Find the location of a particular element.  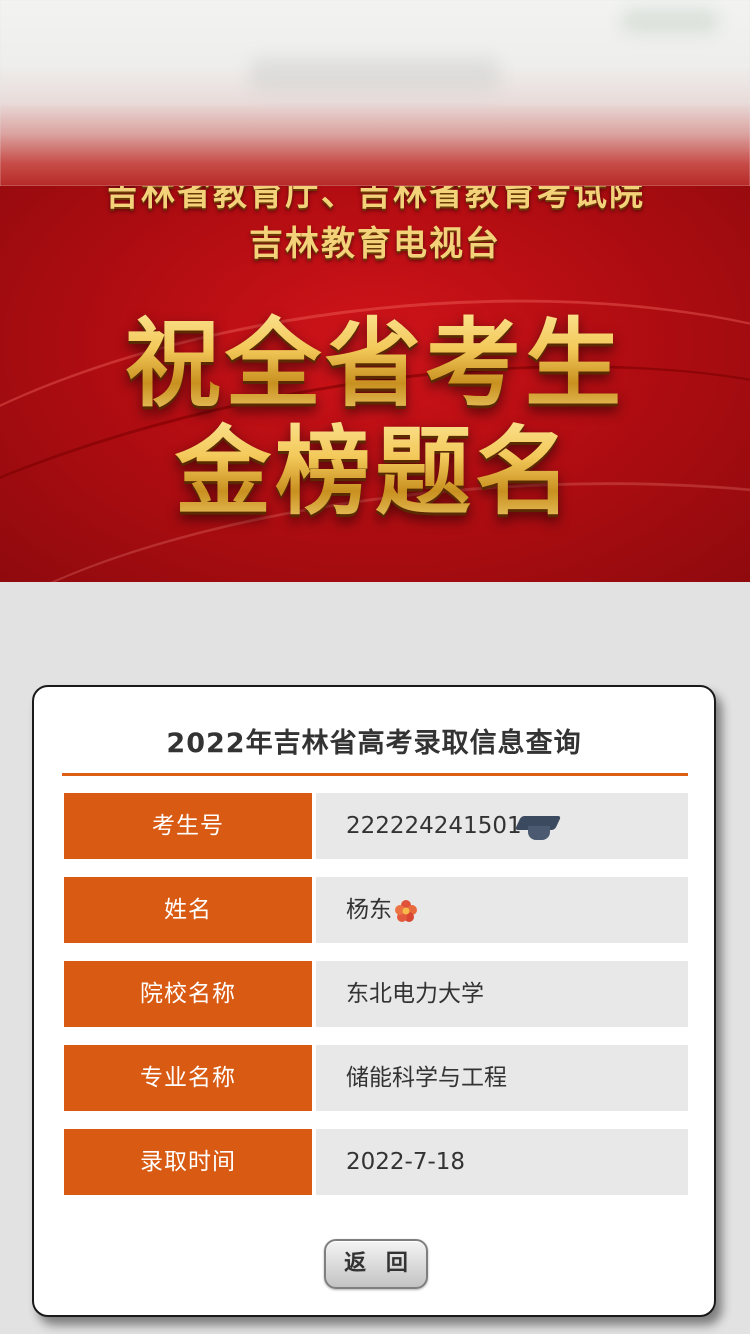

title-divider is located at coordinates (375, 774).